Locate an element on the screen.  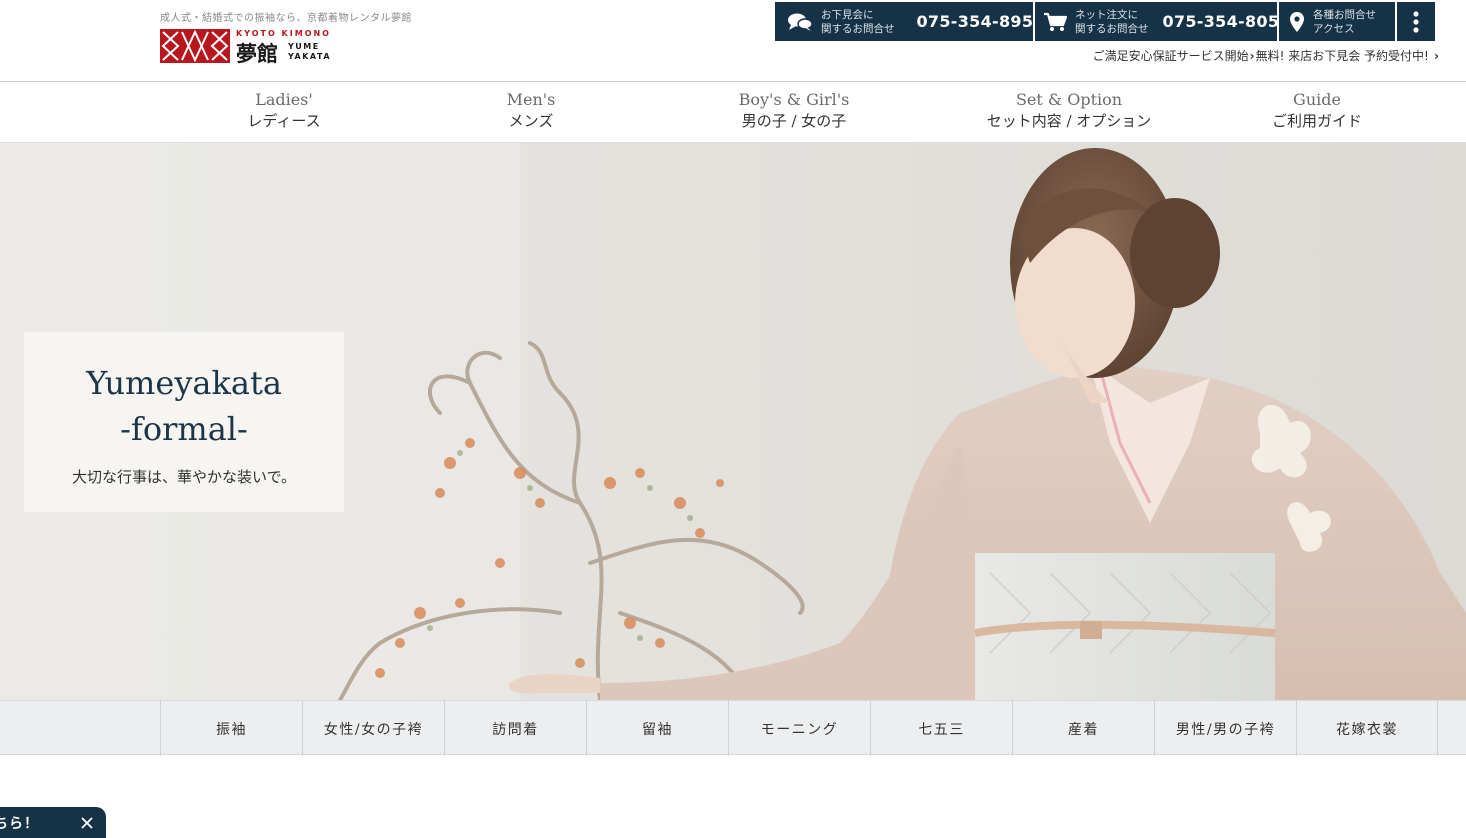
access-line1: 各種お問合せ is located at coordinates (1344, 14).